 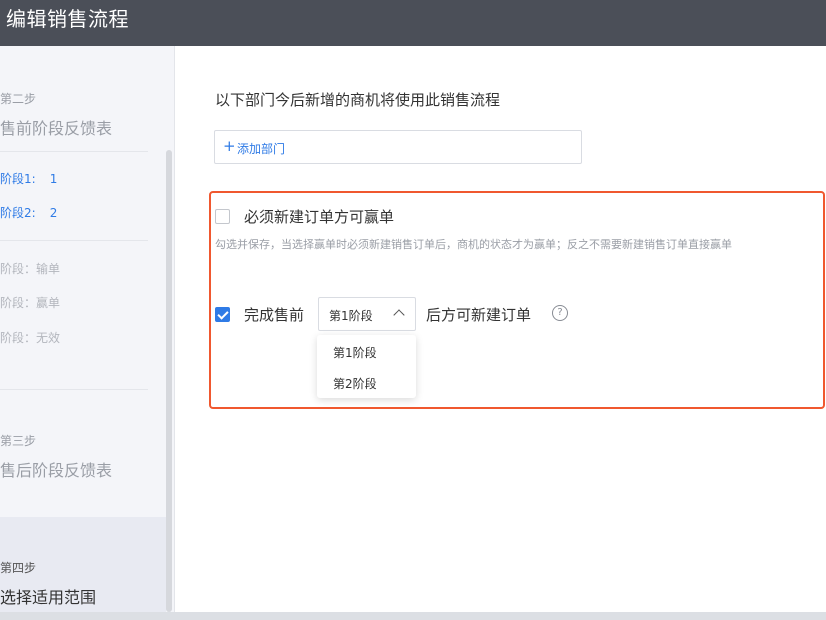 What do you see at coordinates (48, 596) in the screenshot?
I see `step4-title: 选择适用范围` at bounding box center [48, 596].